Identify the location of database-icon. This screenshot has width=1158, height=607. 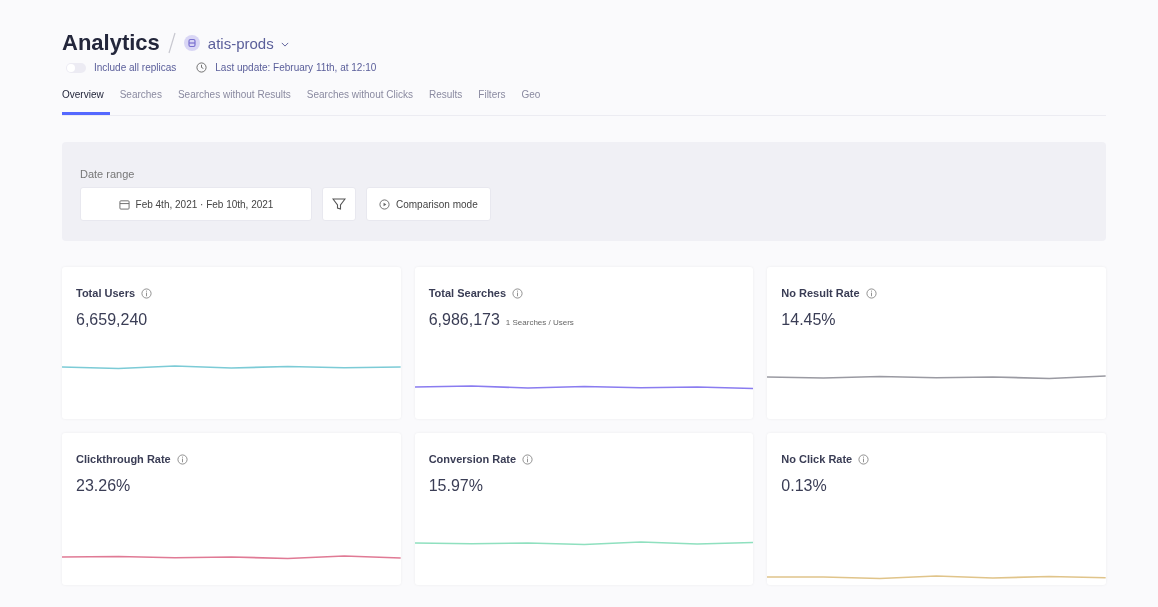
(191, 43).